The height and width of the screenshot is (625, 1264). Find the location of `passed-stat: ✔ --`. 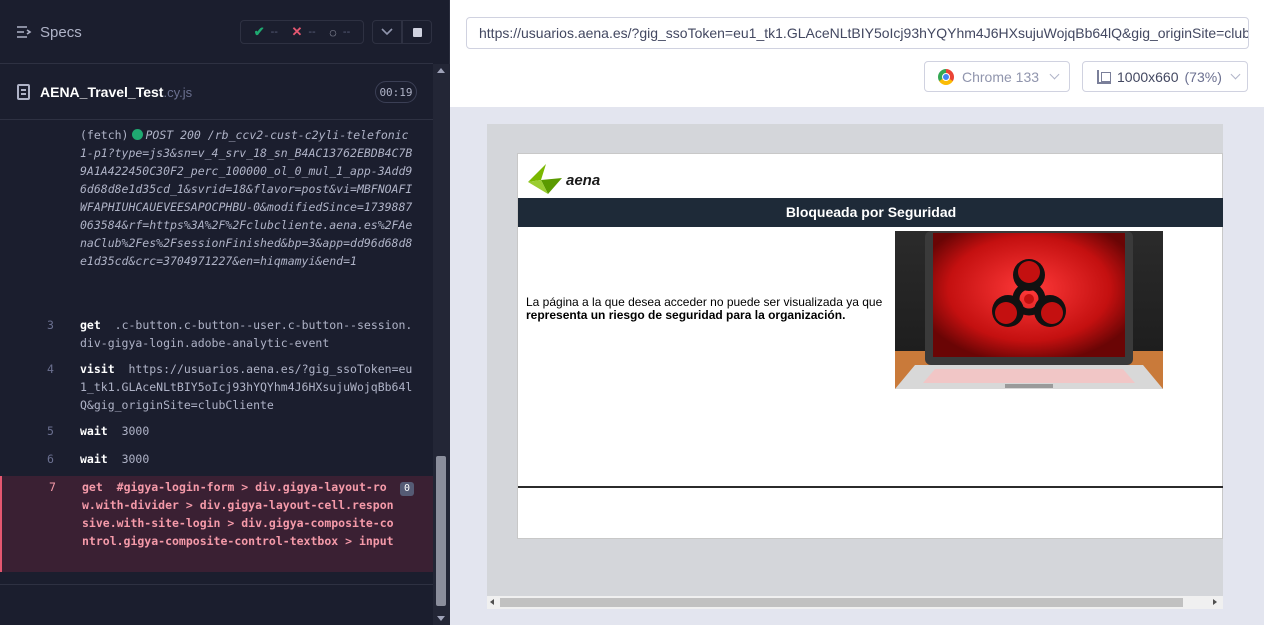

passed-stat: ✔ -- is located at coordinates (266, 32).